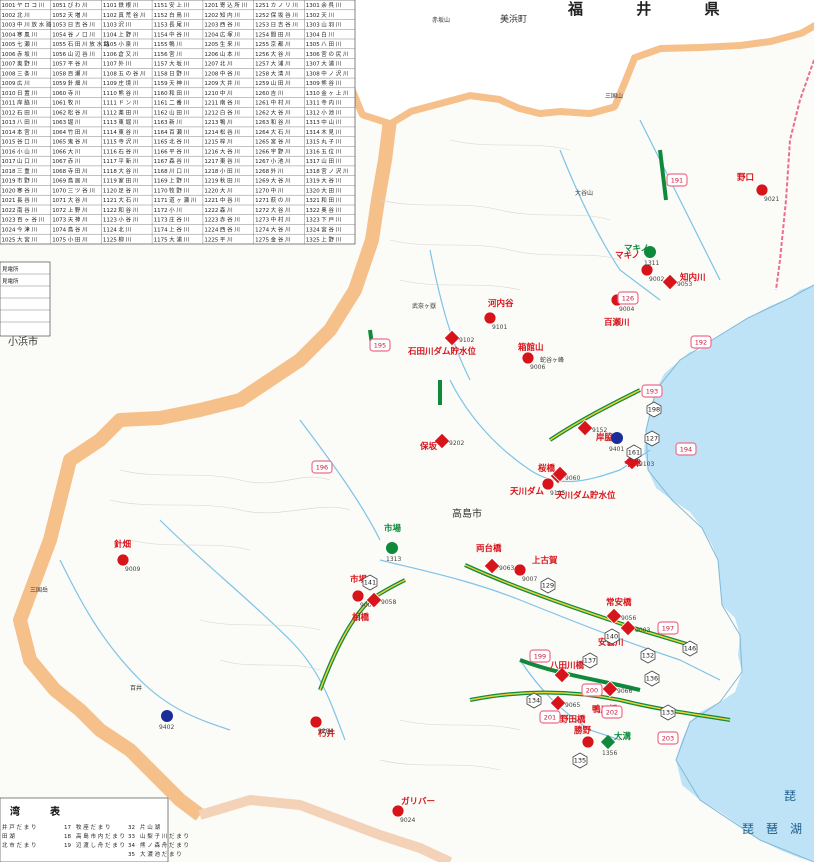  I want to click on table-cell-code: 1121, so click(110, 201).